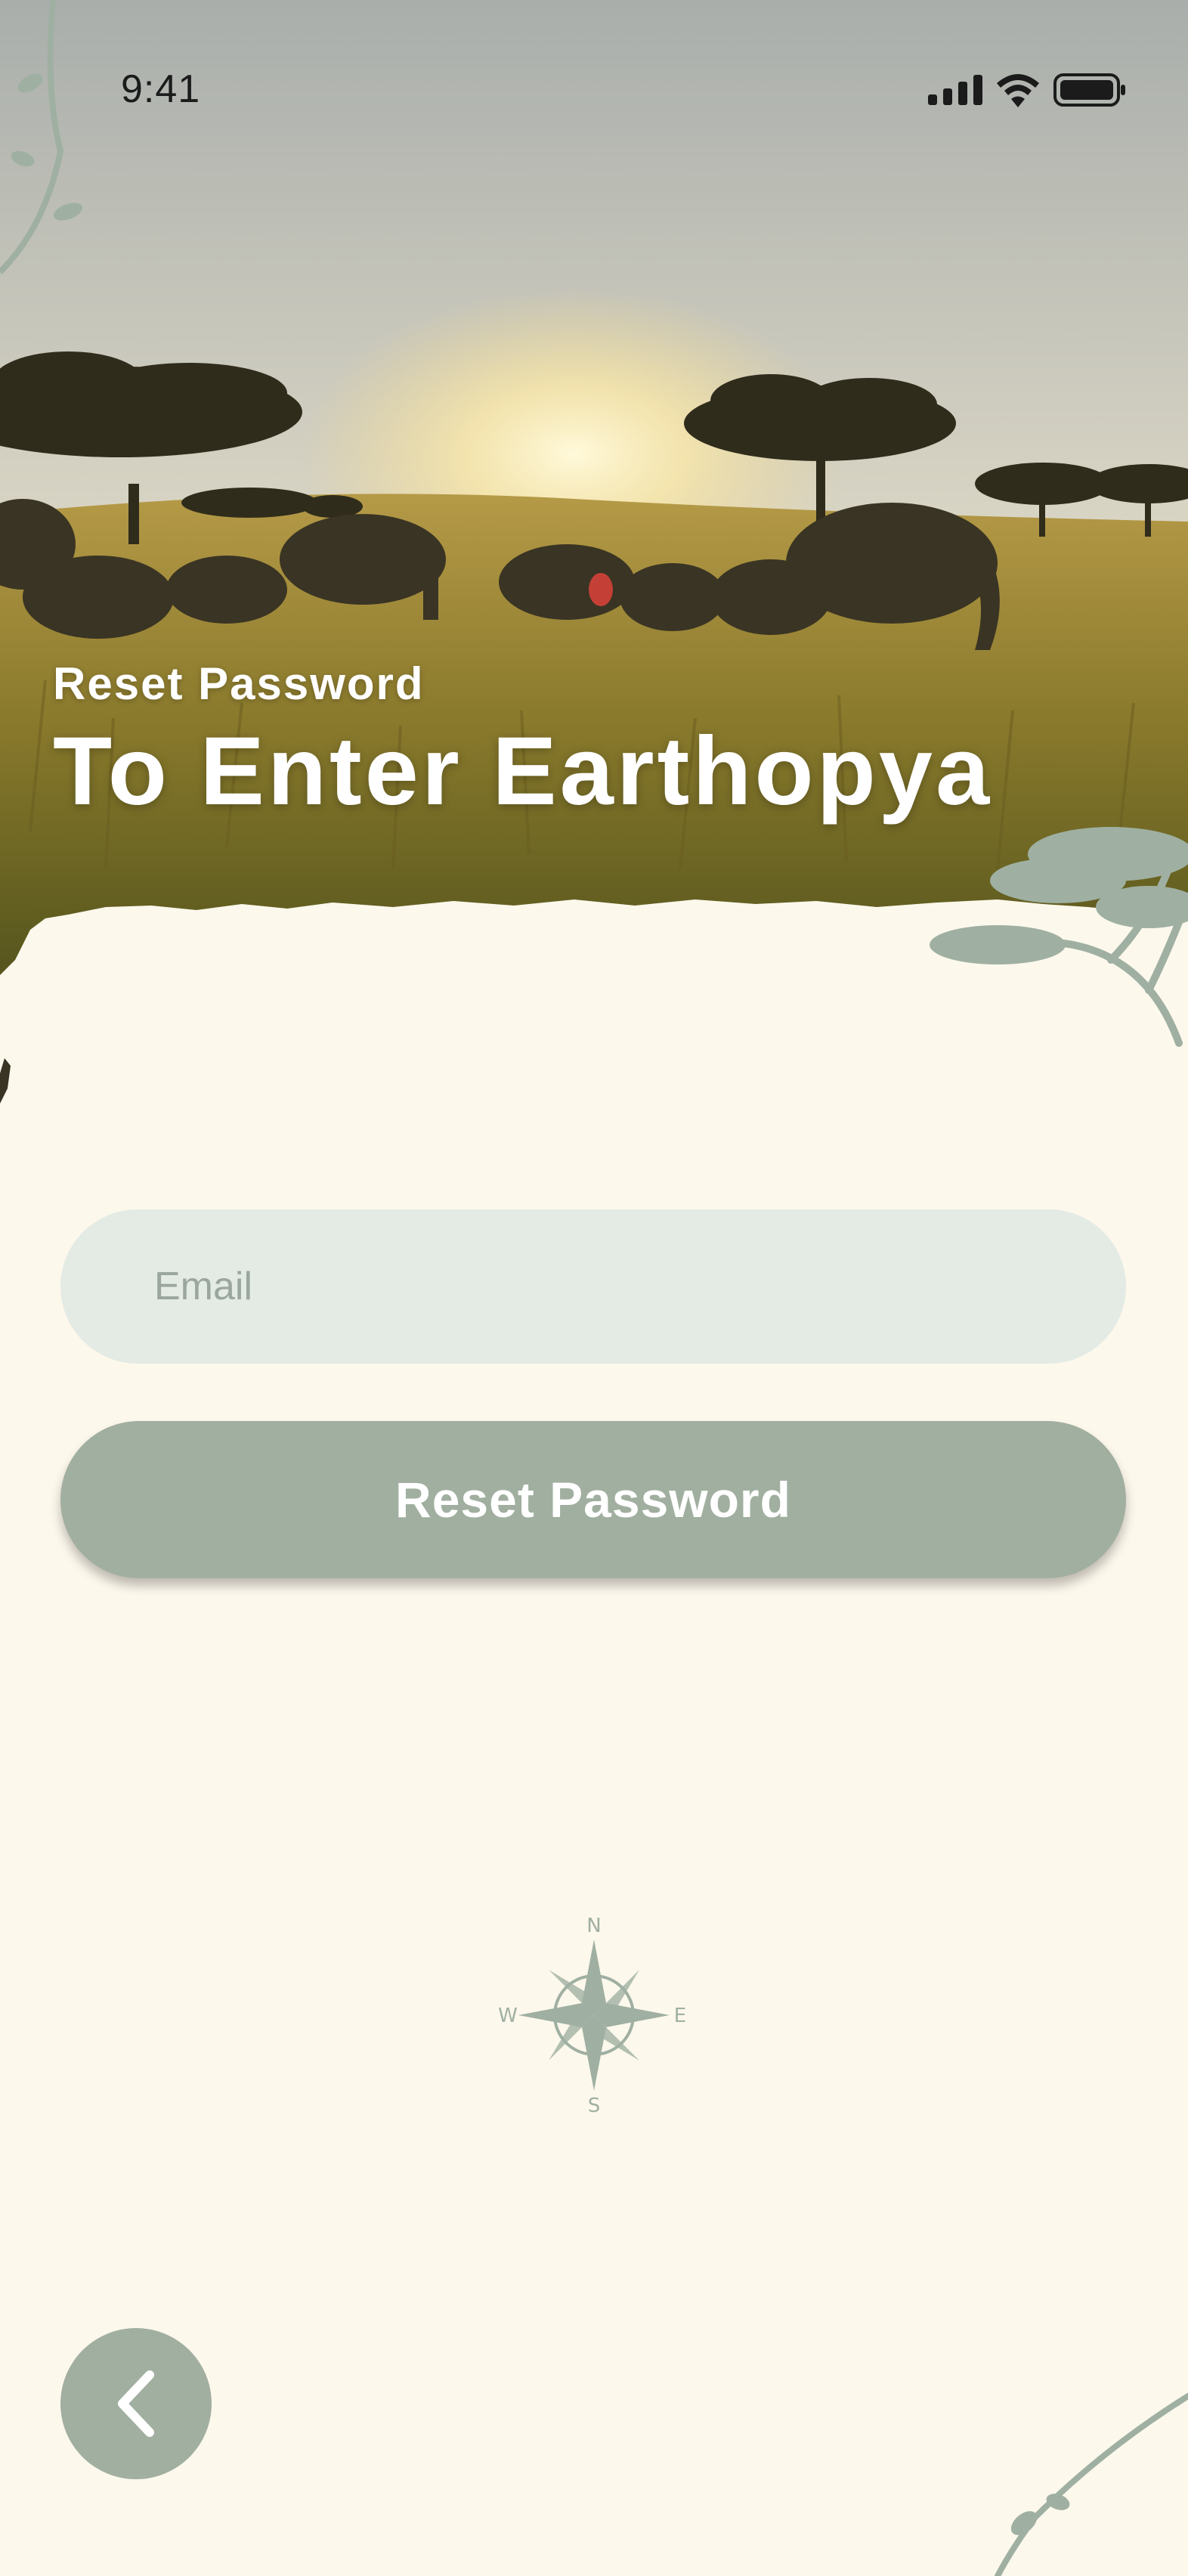 This screenshot has height=2576, width=1188. I want to click on compass-west-label: W, so click(508, 2016).